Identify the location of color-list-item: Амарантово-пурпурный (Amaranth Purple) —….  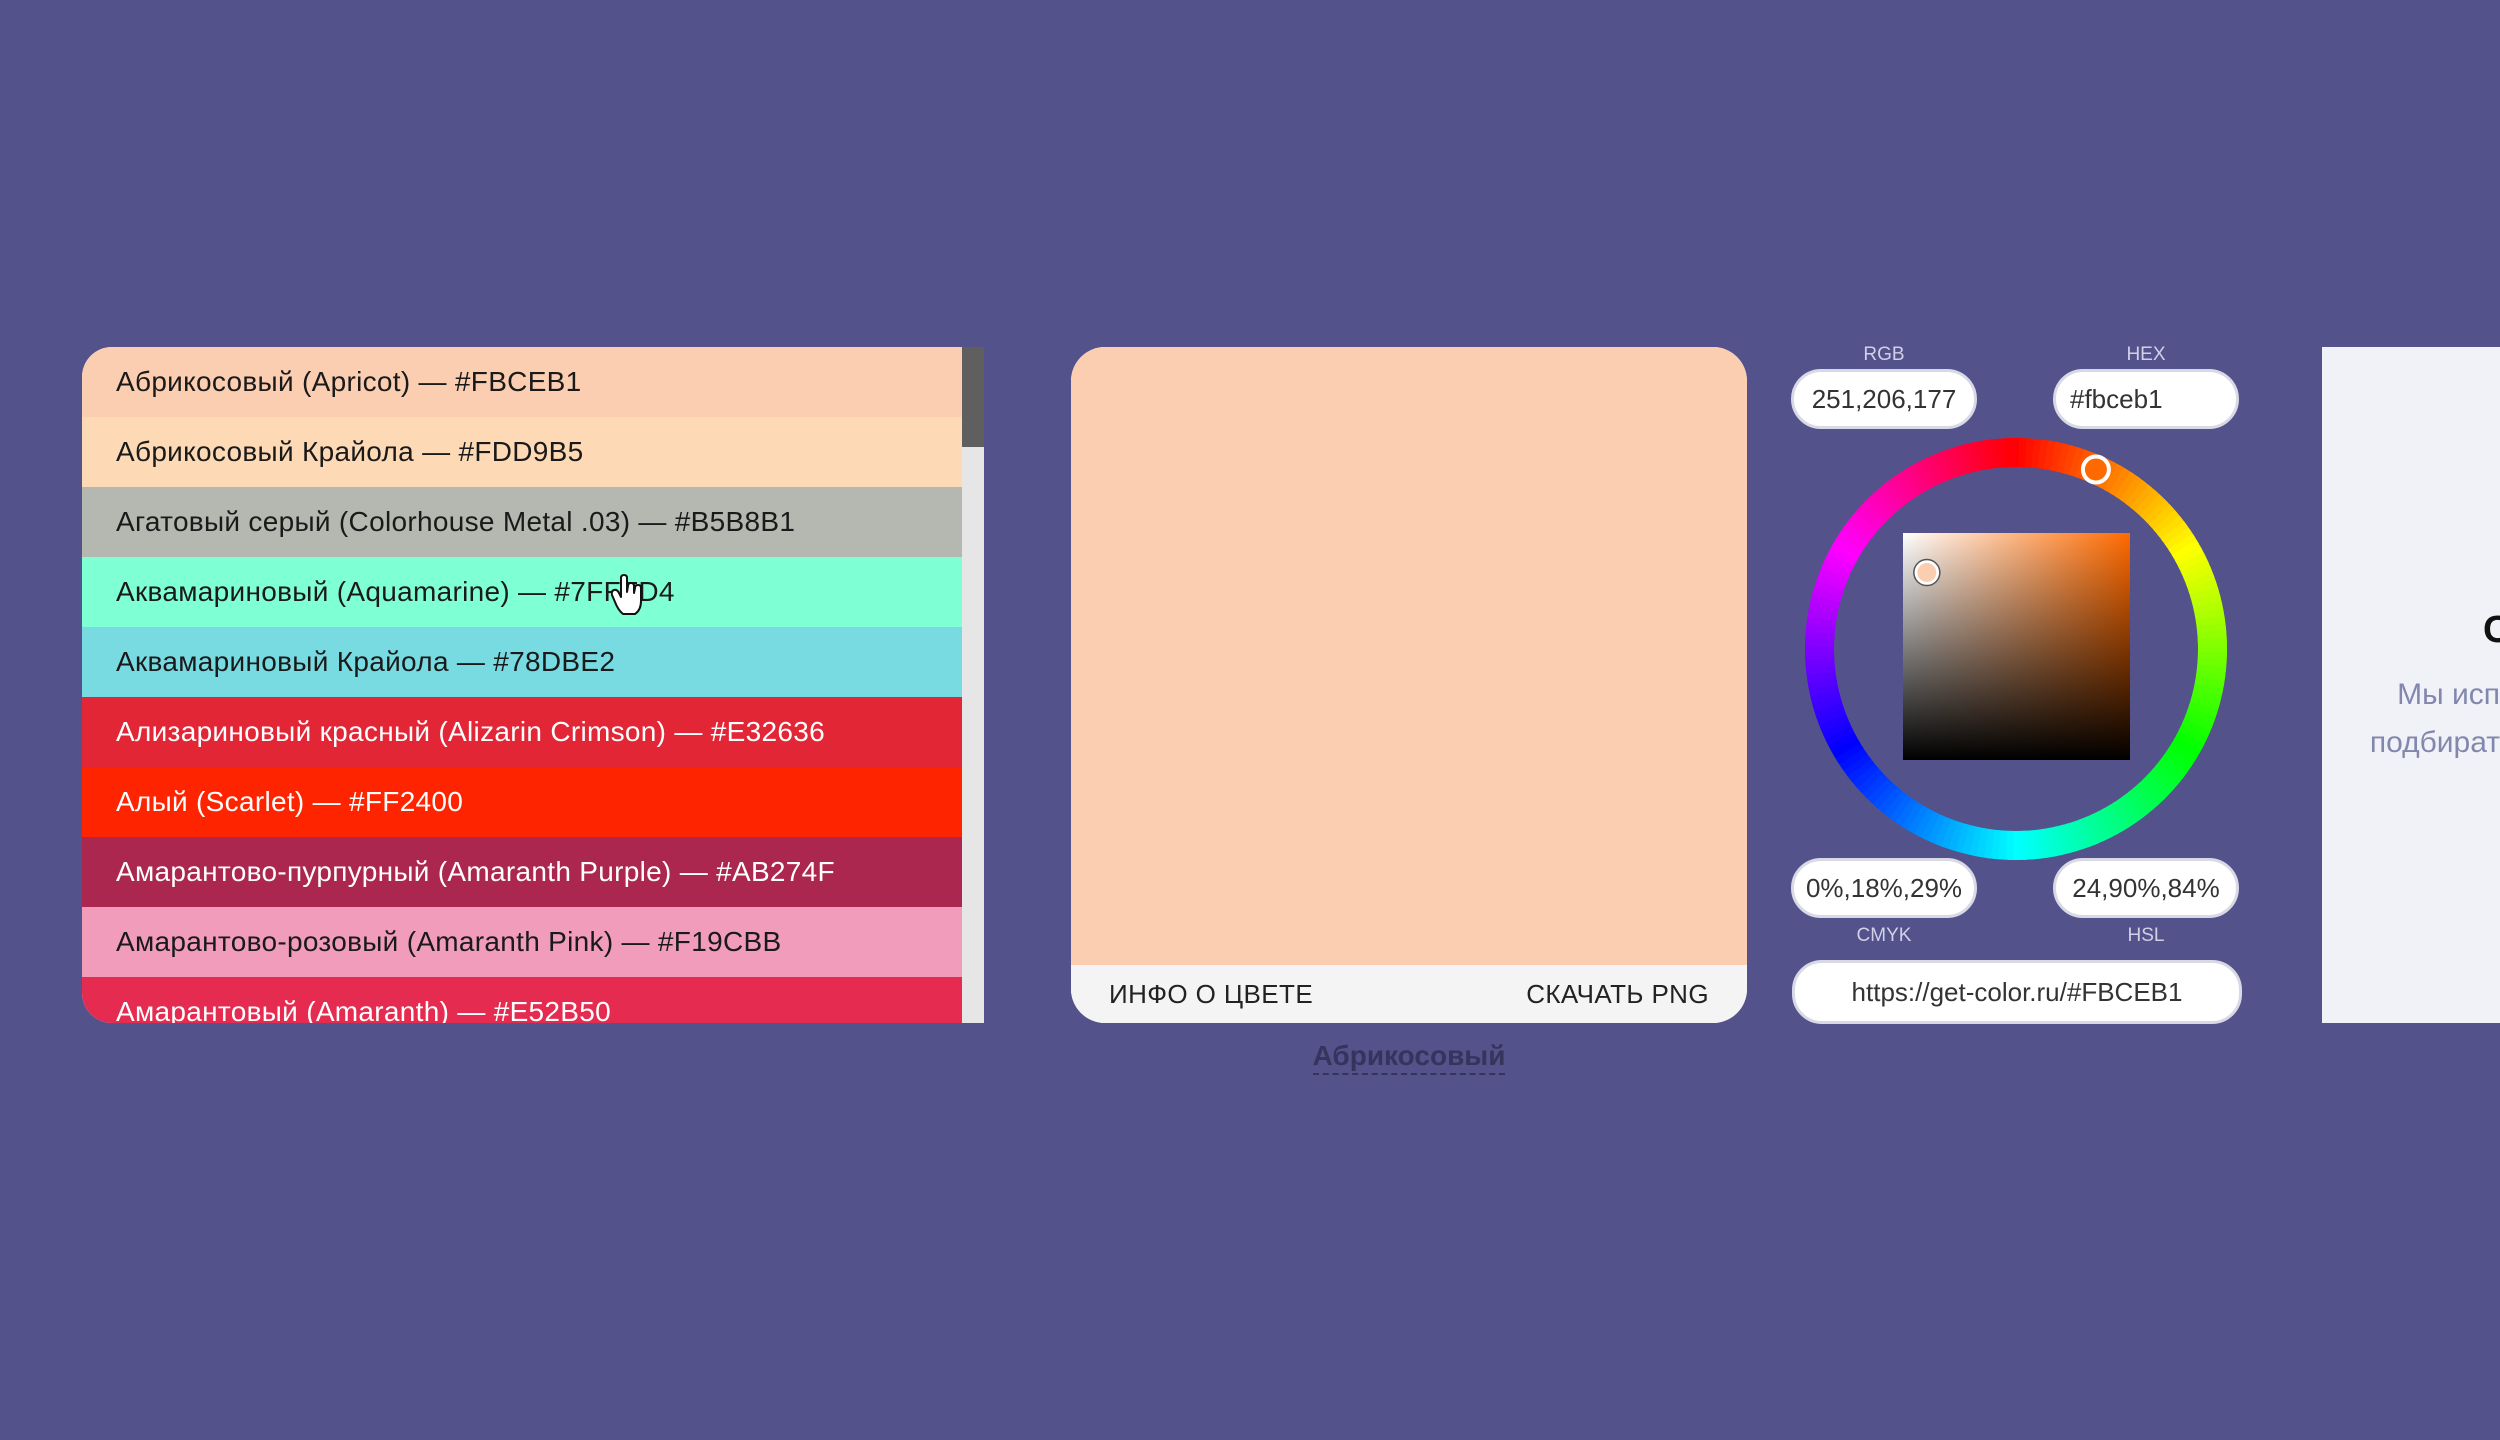
(522, 872).